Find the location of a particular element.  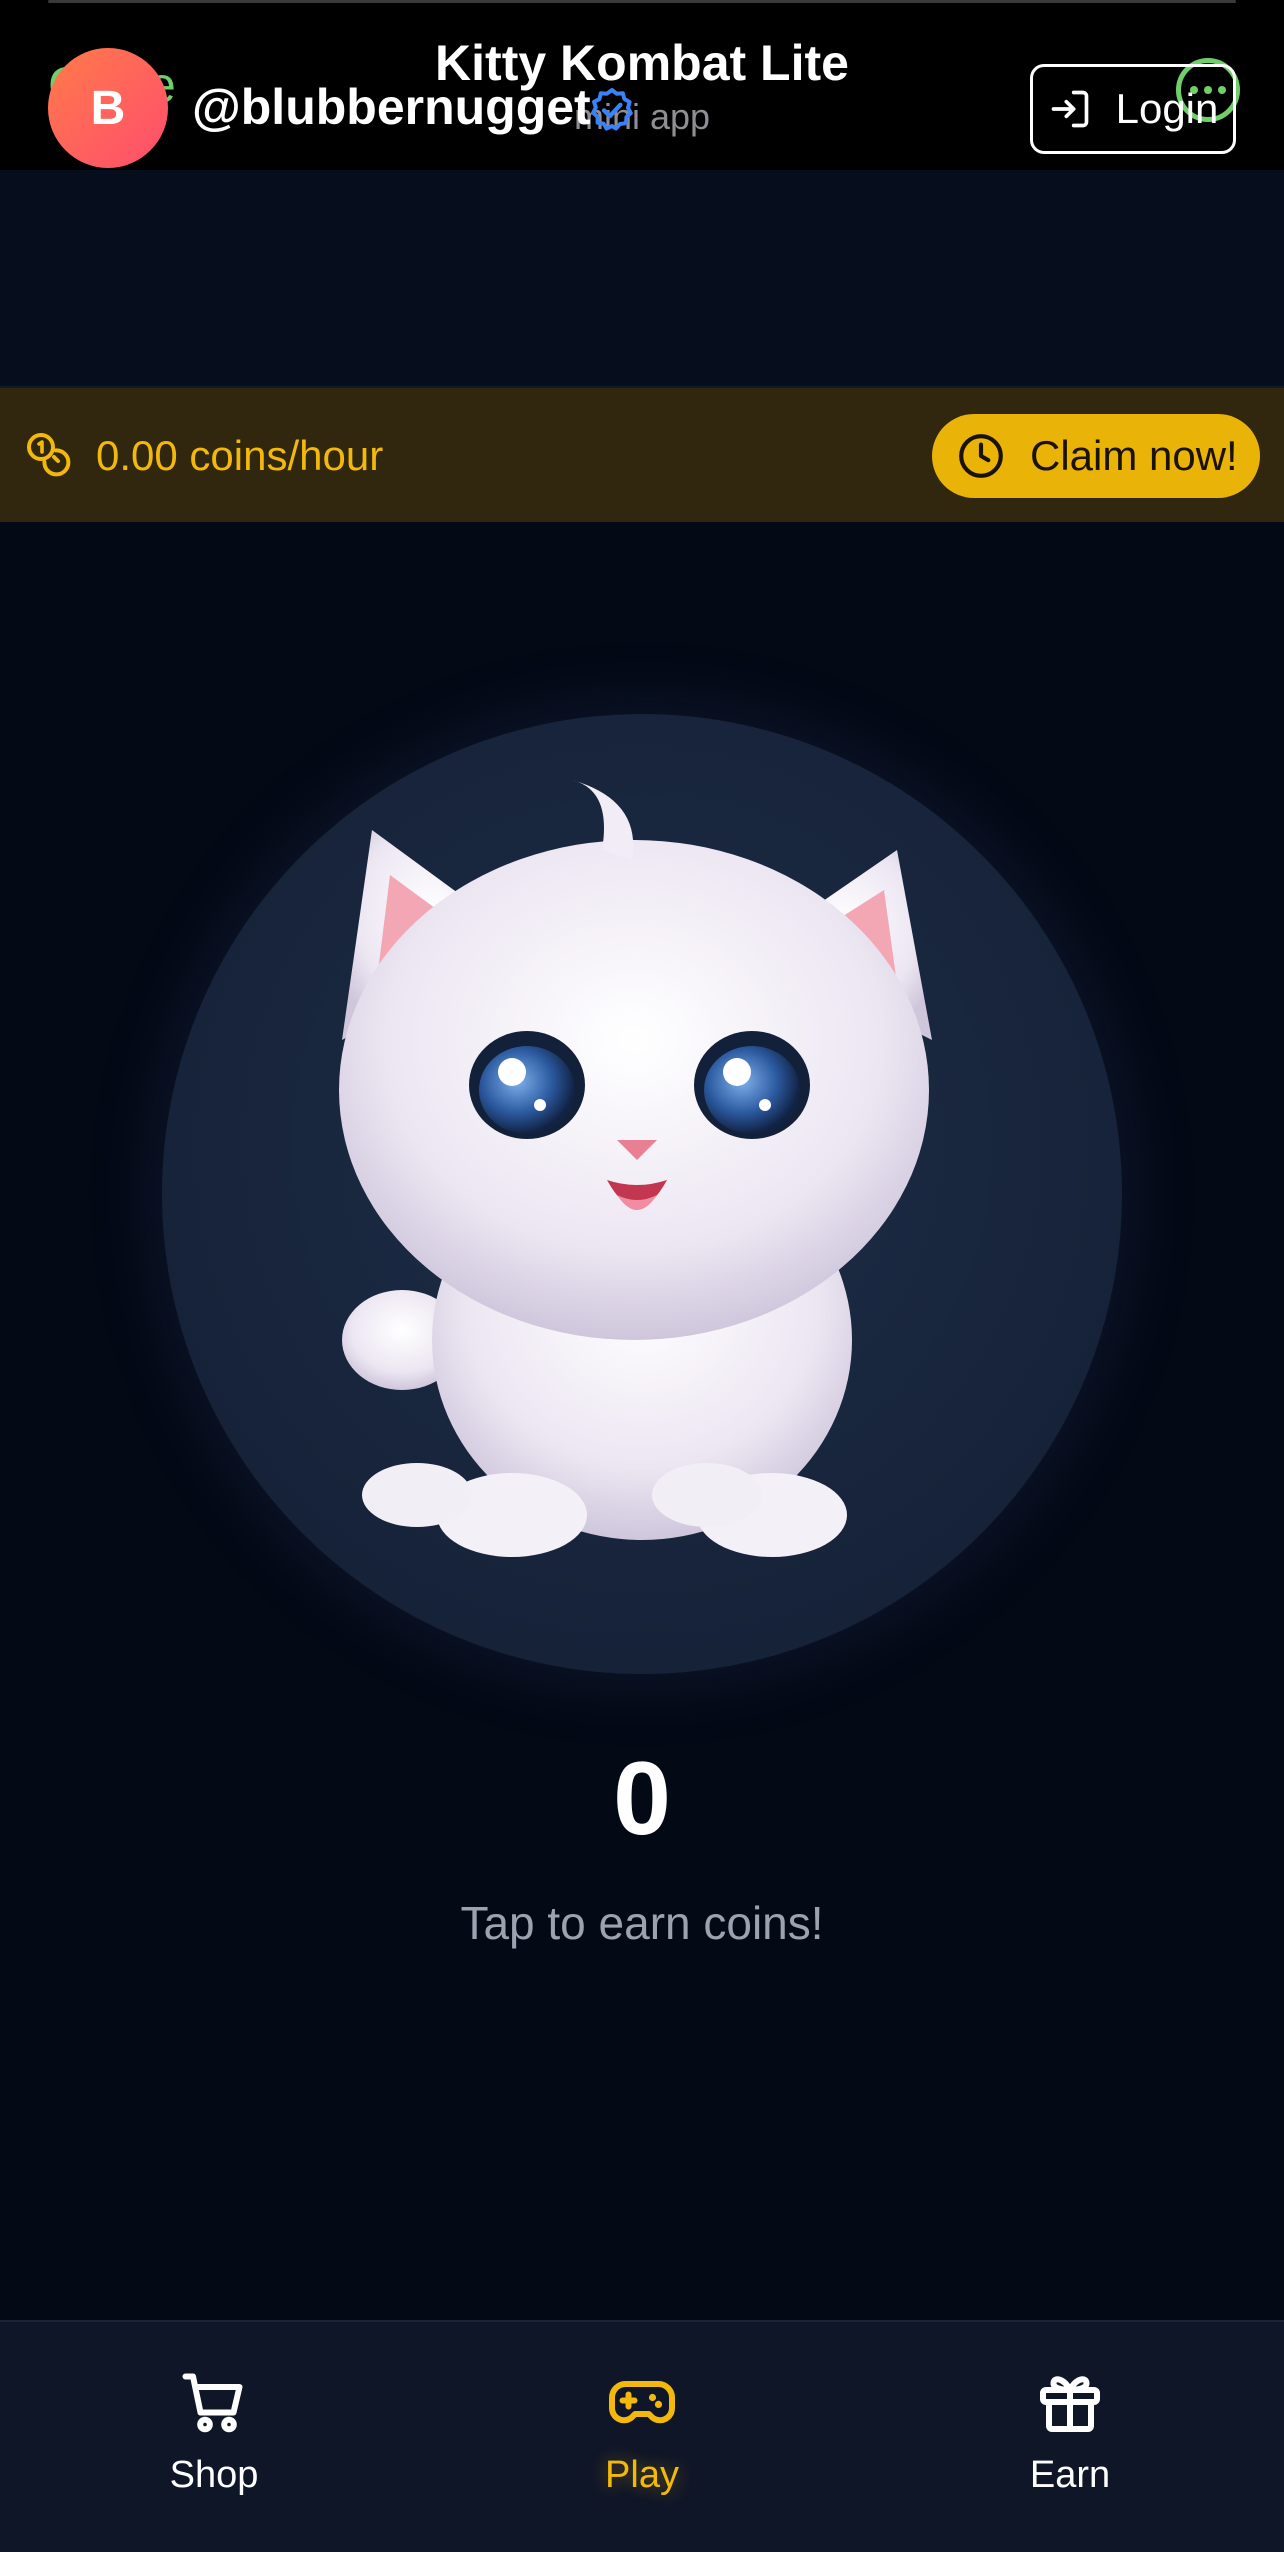

claim-button: Claim now! is located at coordinates (1096, 456).